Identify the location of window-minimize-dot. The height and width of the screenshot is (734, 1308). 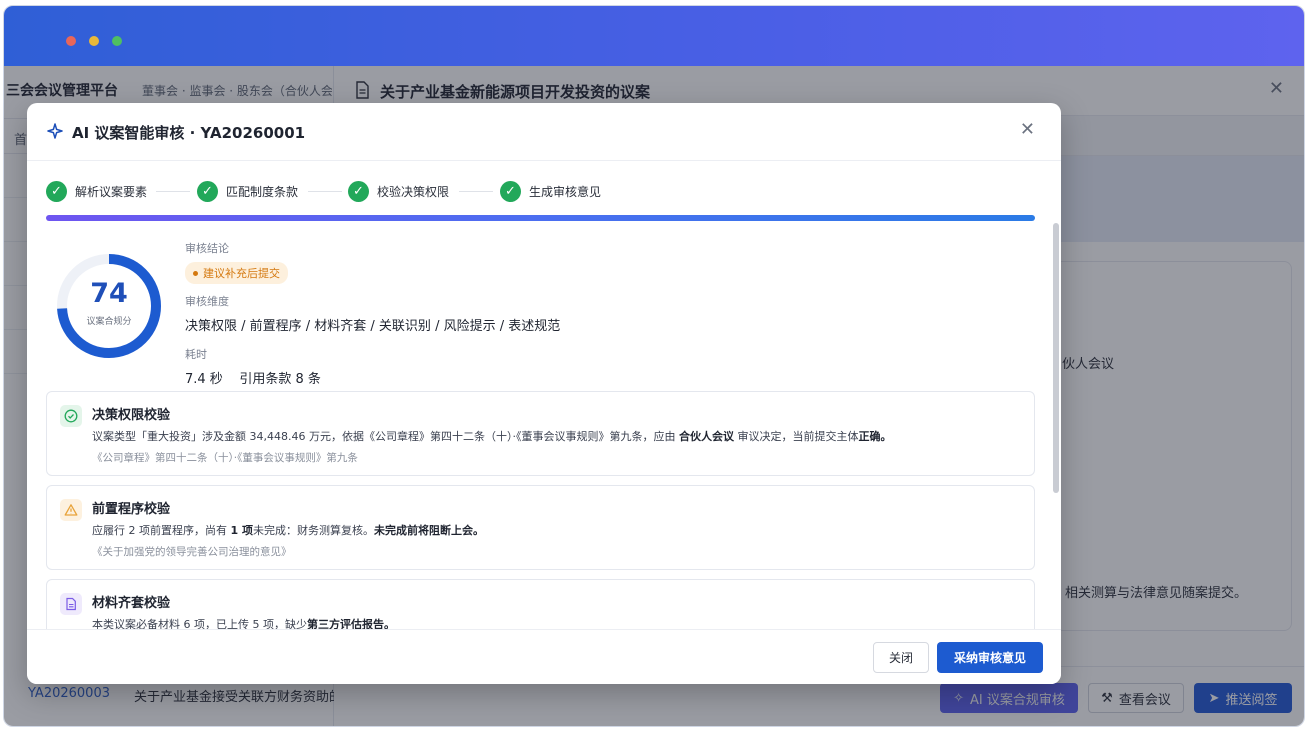
(94, 41).